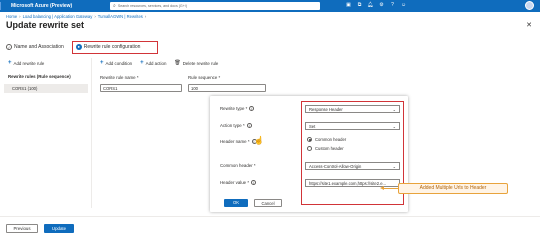 The width and height of the screenshot is (540, 242). Describe the element at coordinates (453, 188) in the screenshot. I see `annotation-callout: Added Multiple Urls to Header` at that location.